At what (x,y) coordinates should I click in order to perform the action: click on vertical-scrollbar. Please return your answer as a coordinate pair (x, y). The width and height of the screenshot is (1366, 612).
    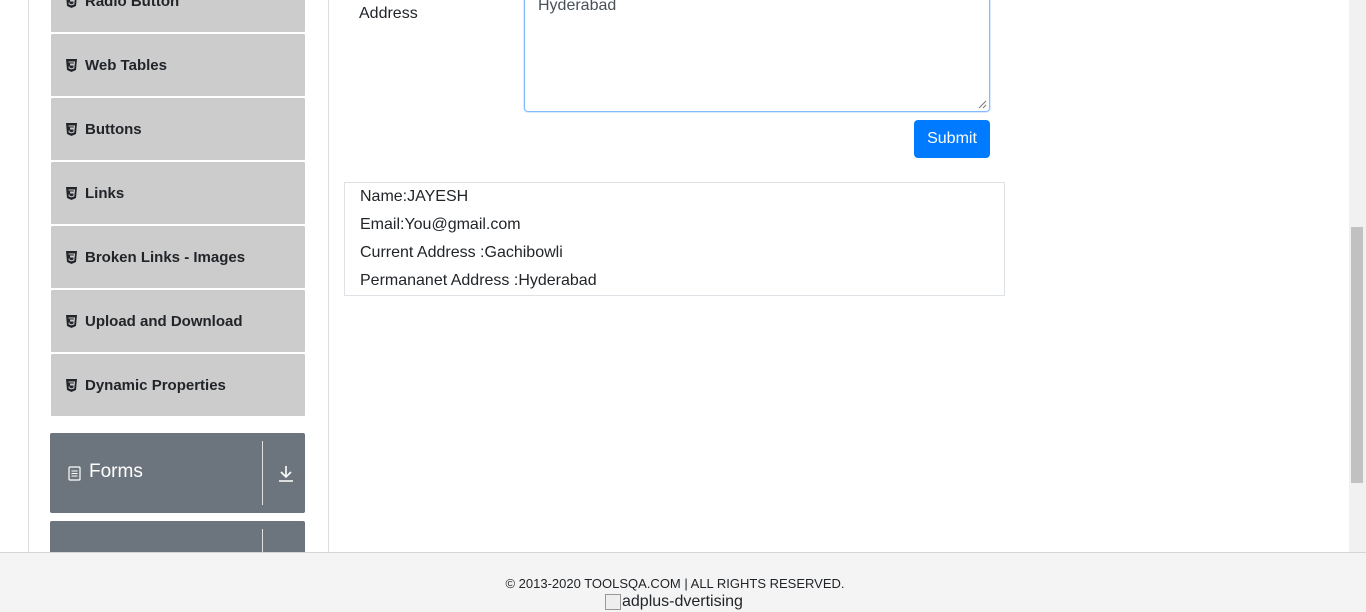
    Looking at the image, I should click on (1357, 276).